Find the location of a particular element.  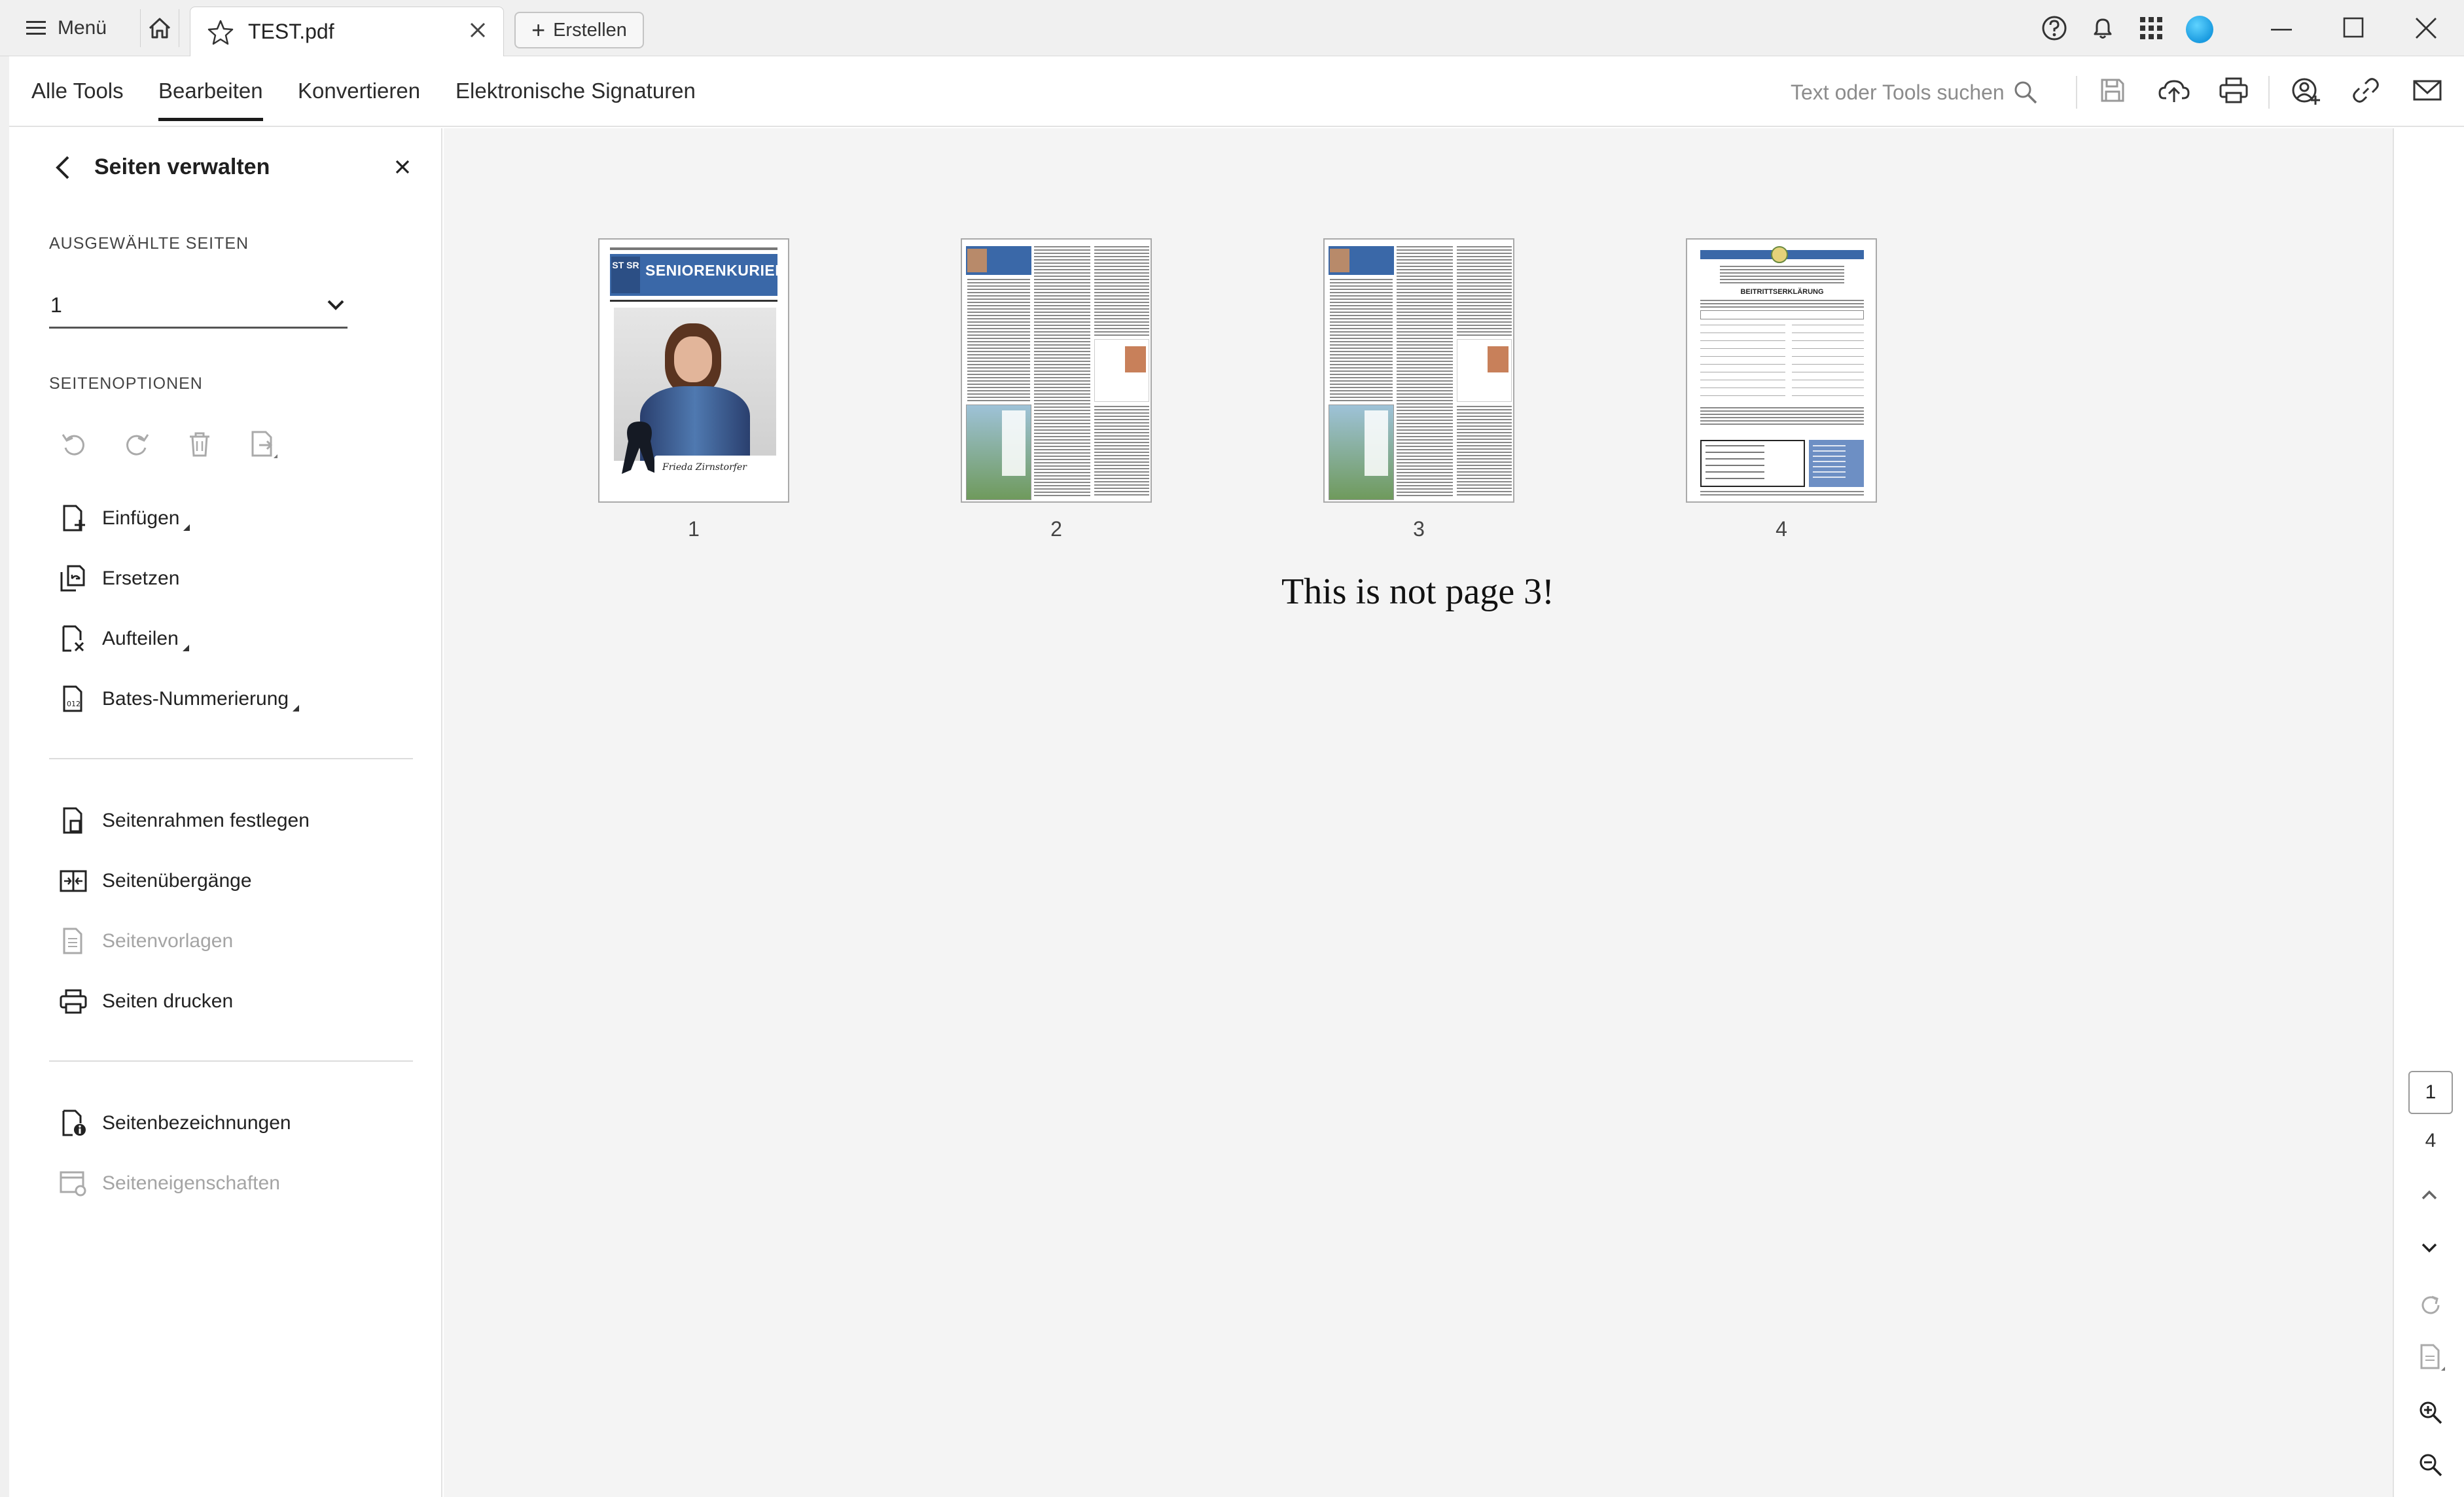

tab-title: TEST.pdf is located at coordinates (291, 31).